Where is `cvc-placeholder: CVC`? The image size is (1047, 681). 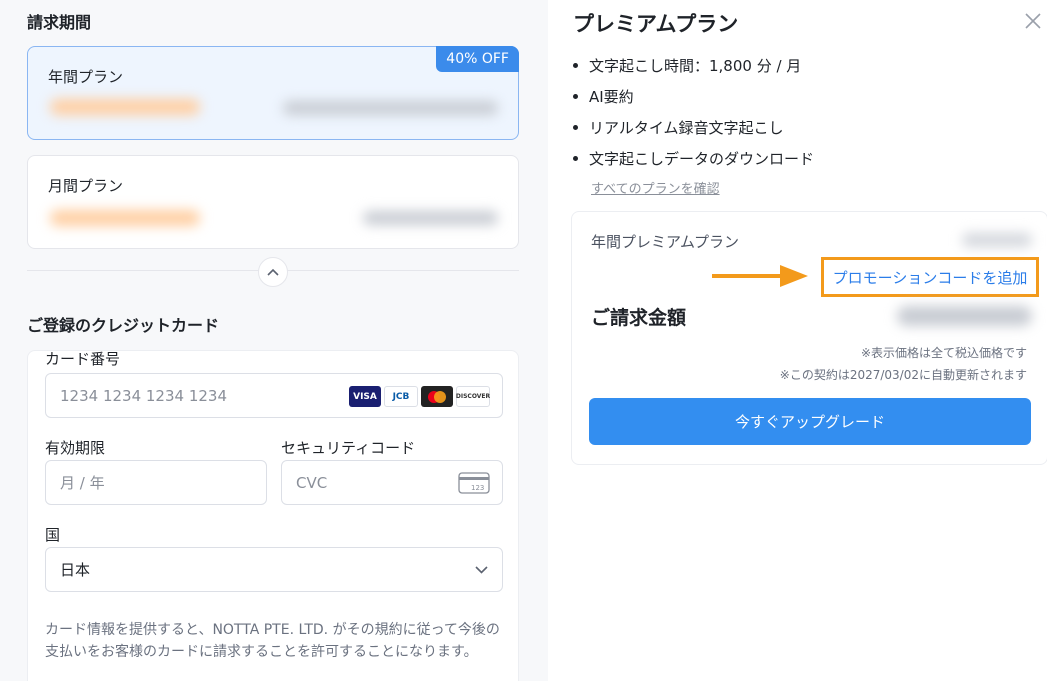 cvc-placeholder: CVC is located at coordinates (312, 482).